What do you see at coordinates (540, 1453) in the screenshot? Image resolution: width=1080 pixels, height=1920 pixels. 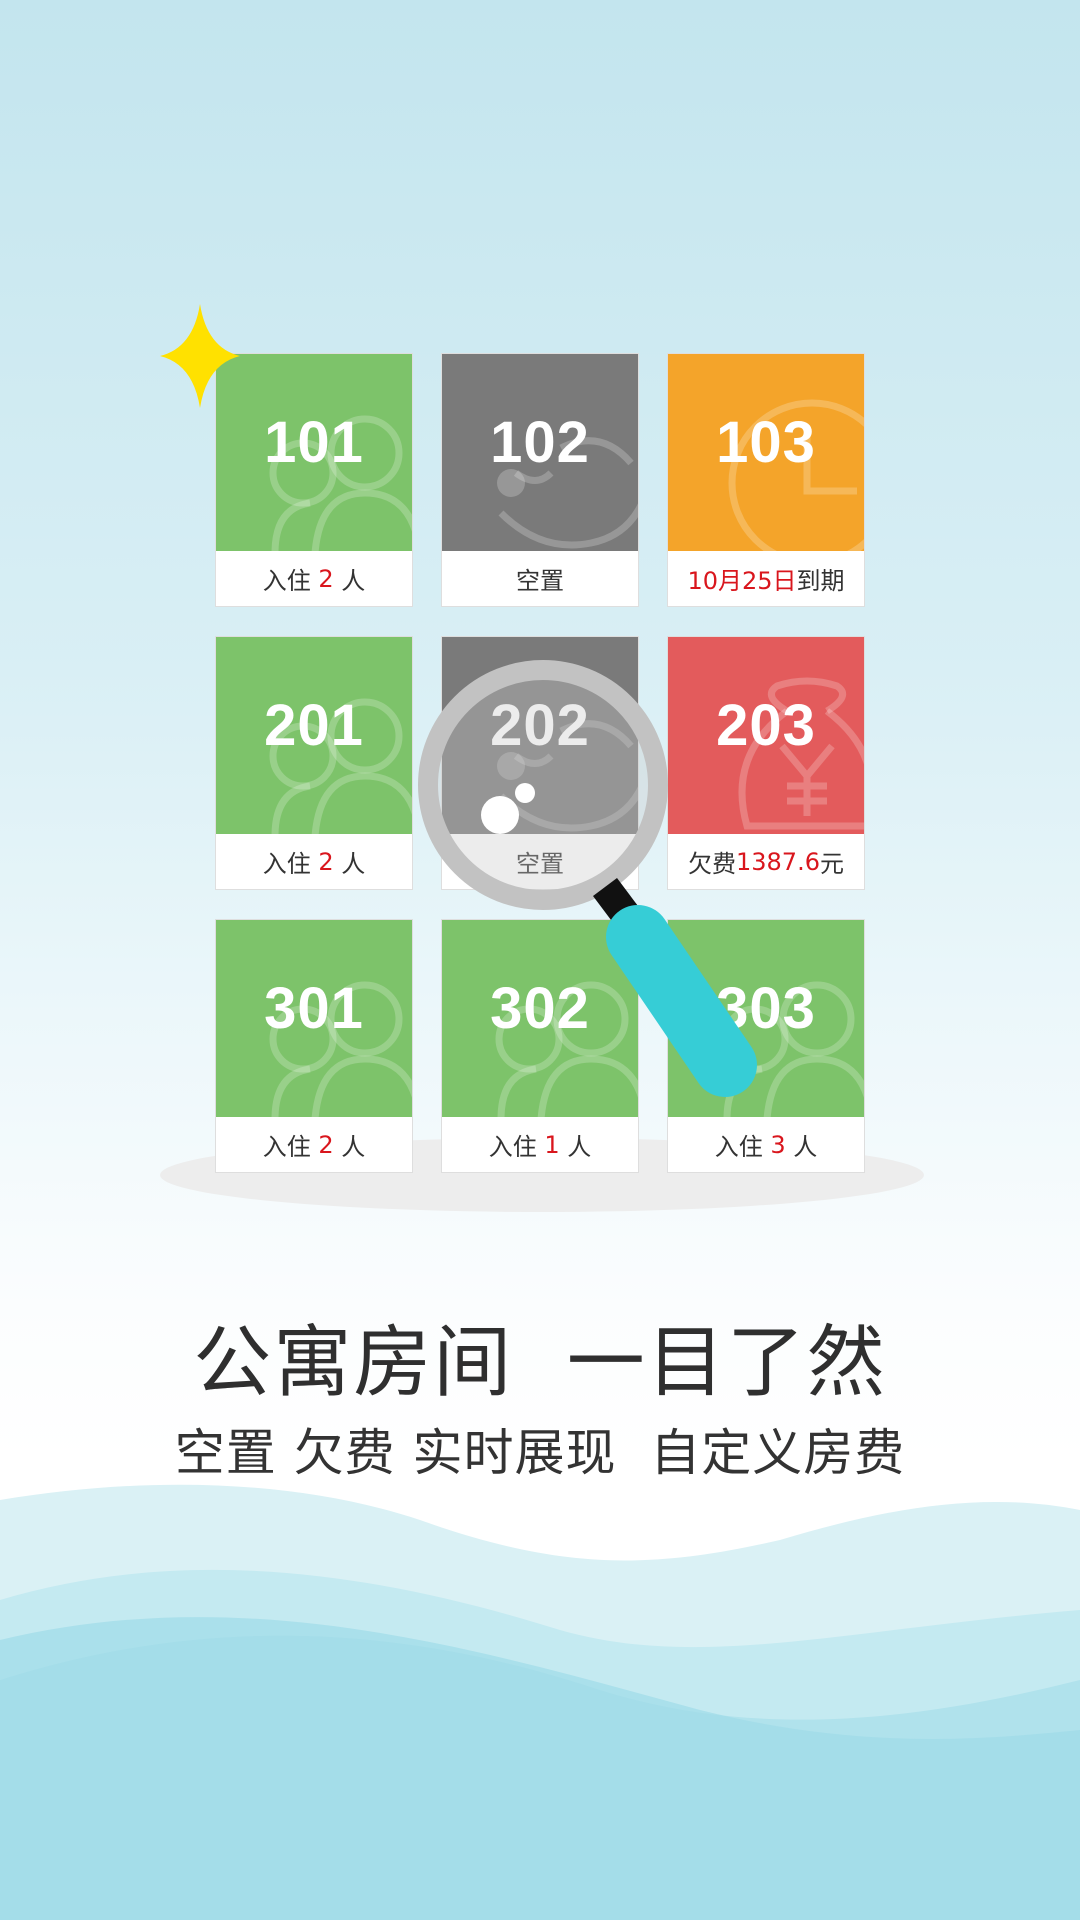 I see `subline: 空置 欠费 实时展现 自定义房费` at bounding box center [540, 1453].